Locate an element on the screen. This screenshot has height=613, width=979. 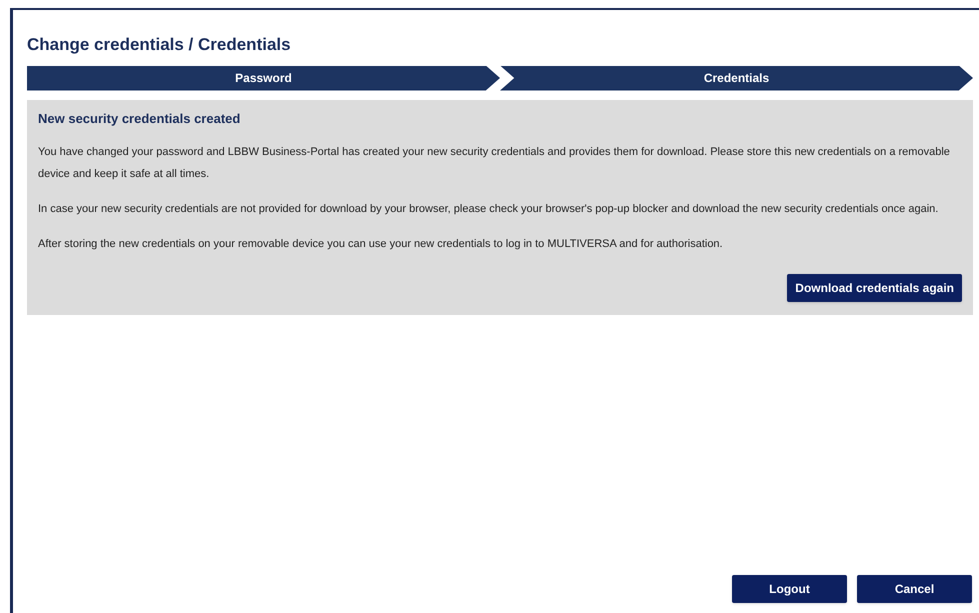
step-chevron: Credentials is located at coordinates (736, 78).